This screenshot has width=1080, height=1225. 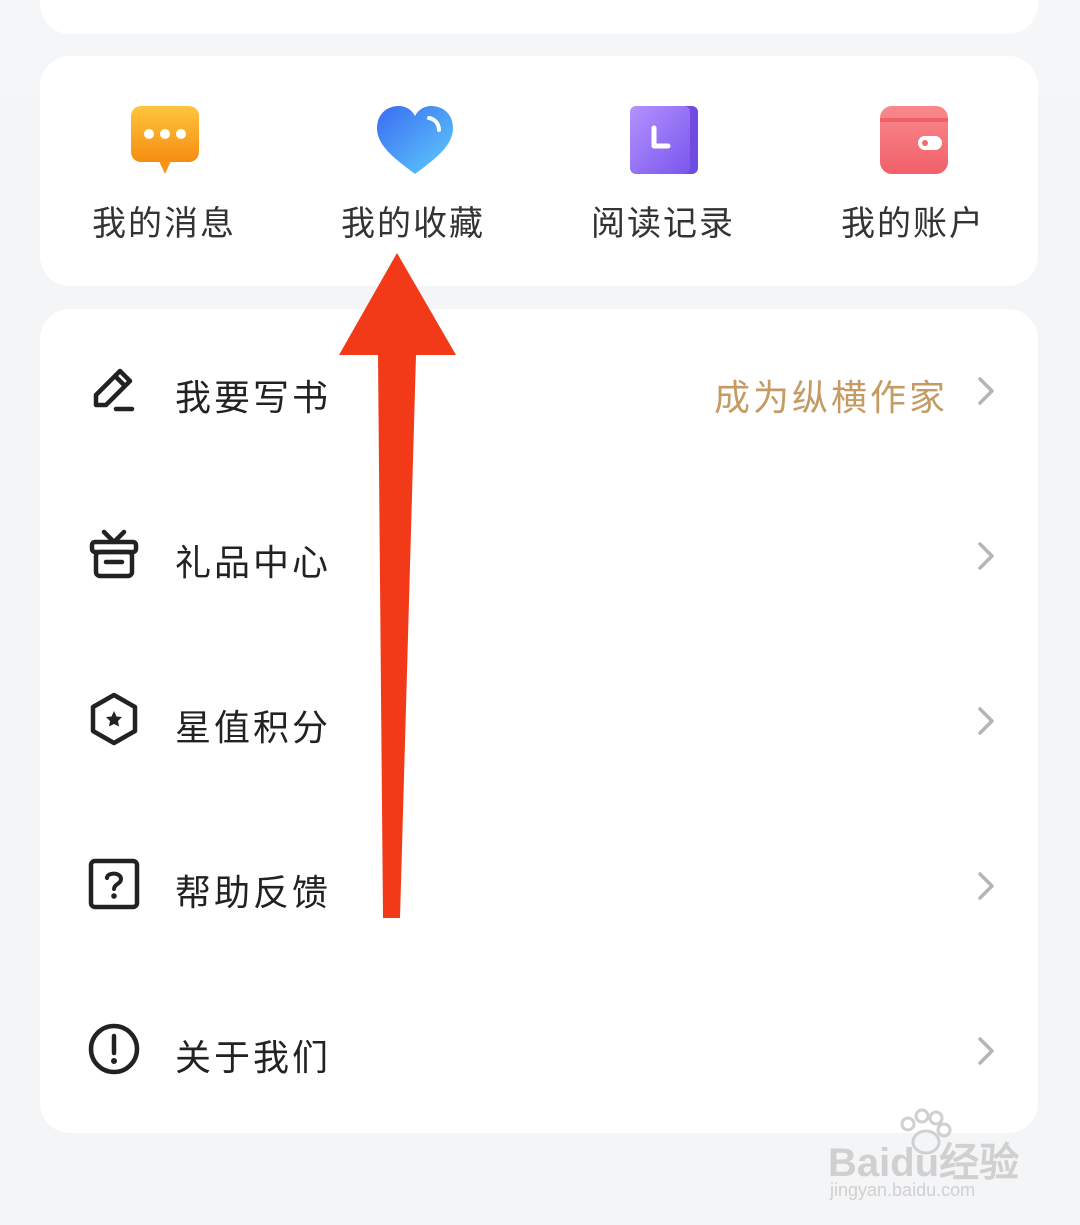 I want to click on wallet-icon, so click(x=914, y=140).